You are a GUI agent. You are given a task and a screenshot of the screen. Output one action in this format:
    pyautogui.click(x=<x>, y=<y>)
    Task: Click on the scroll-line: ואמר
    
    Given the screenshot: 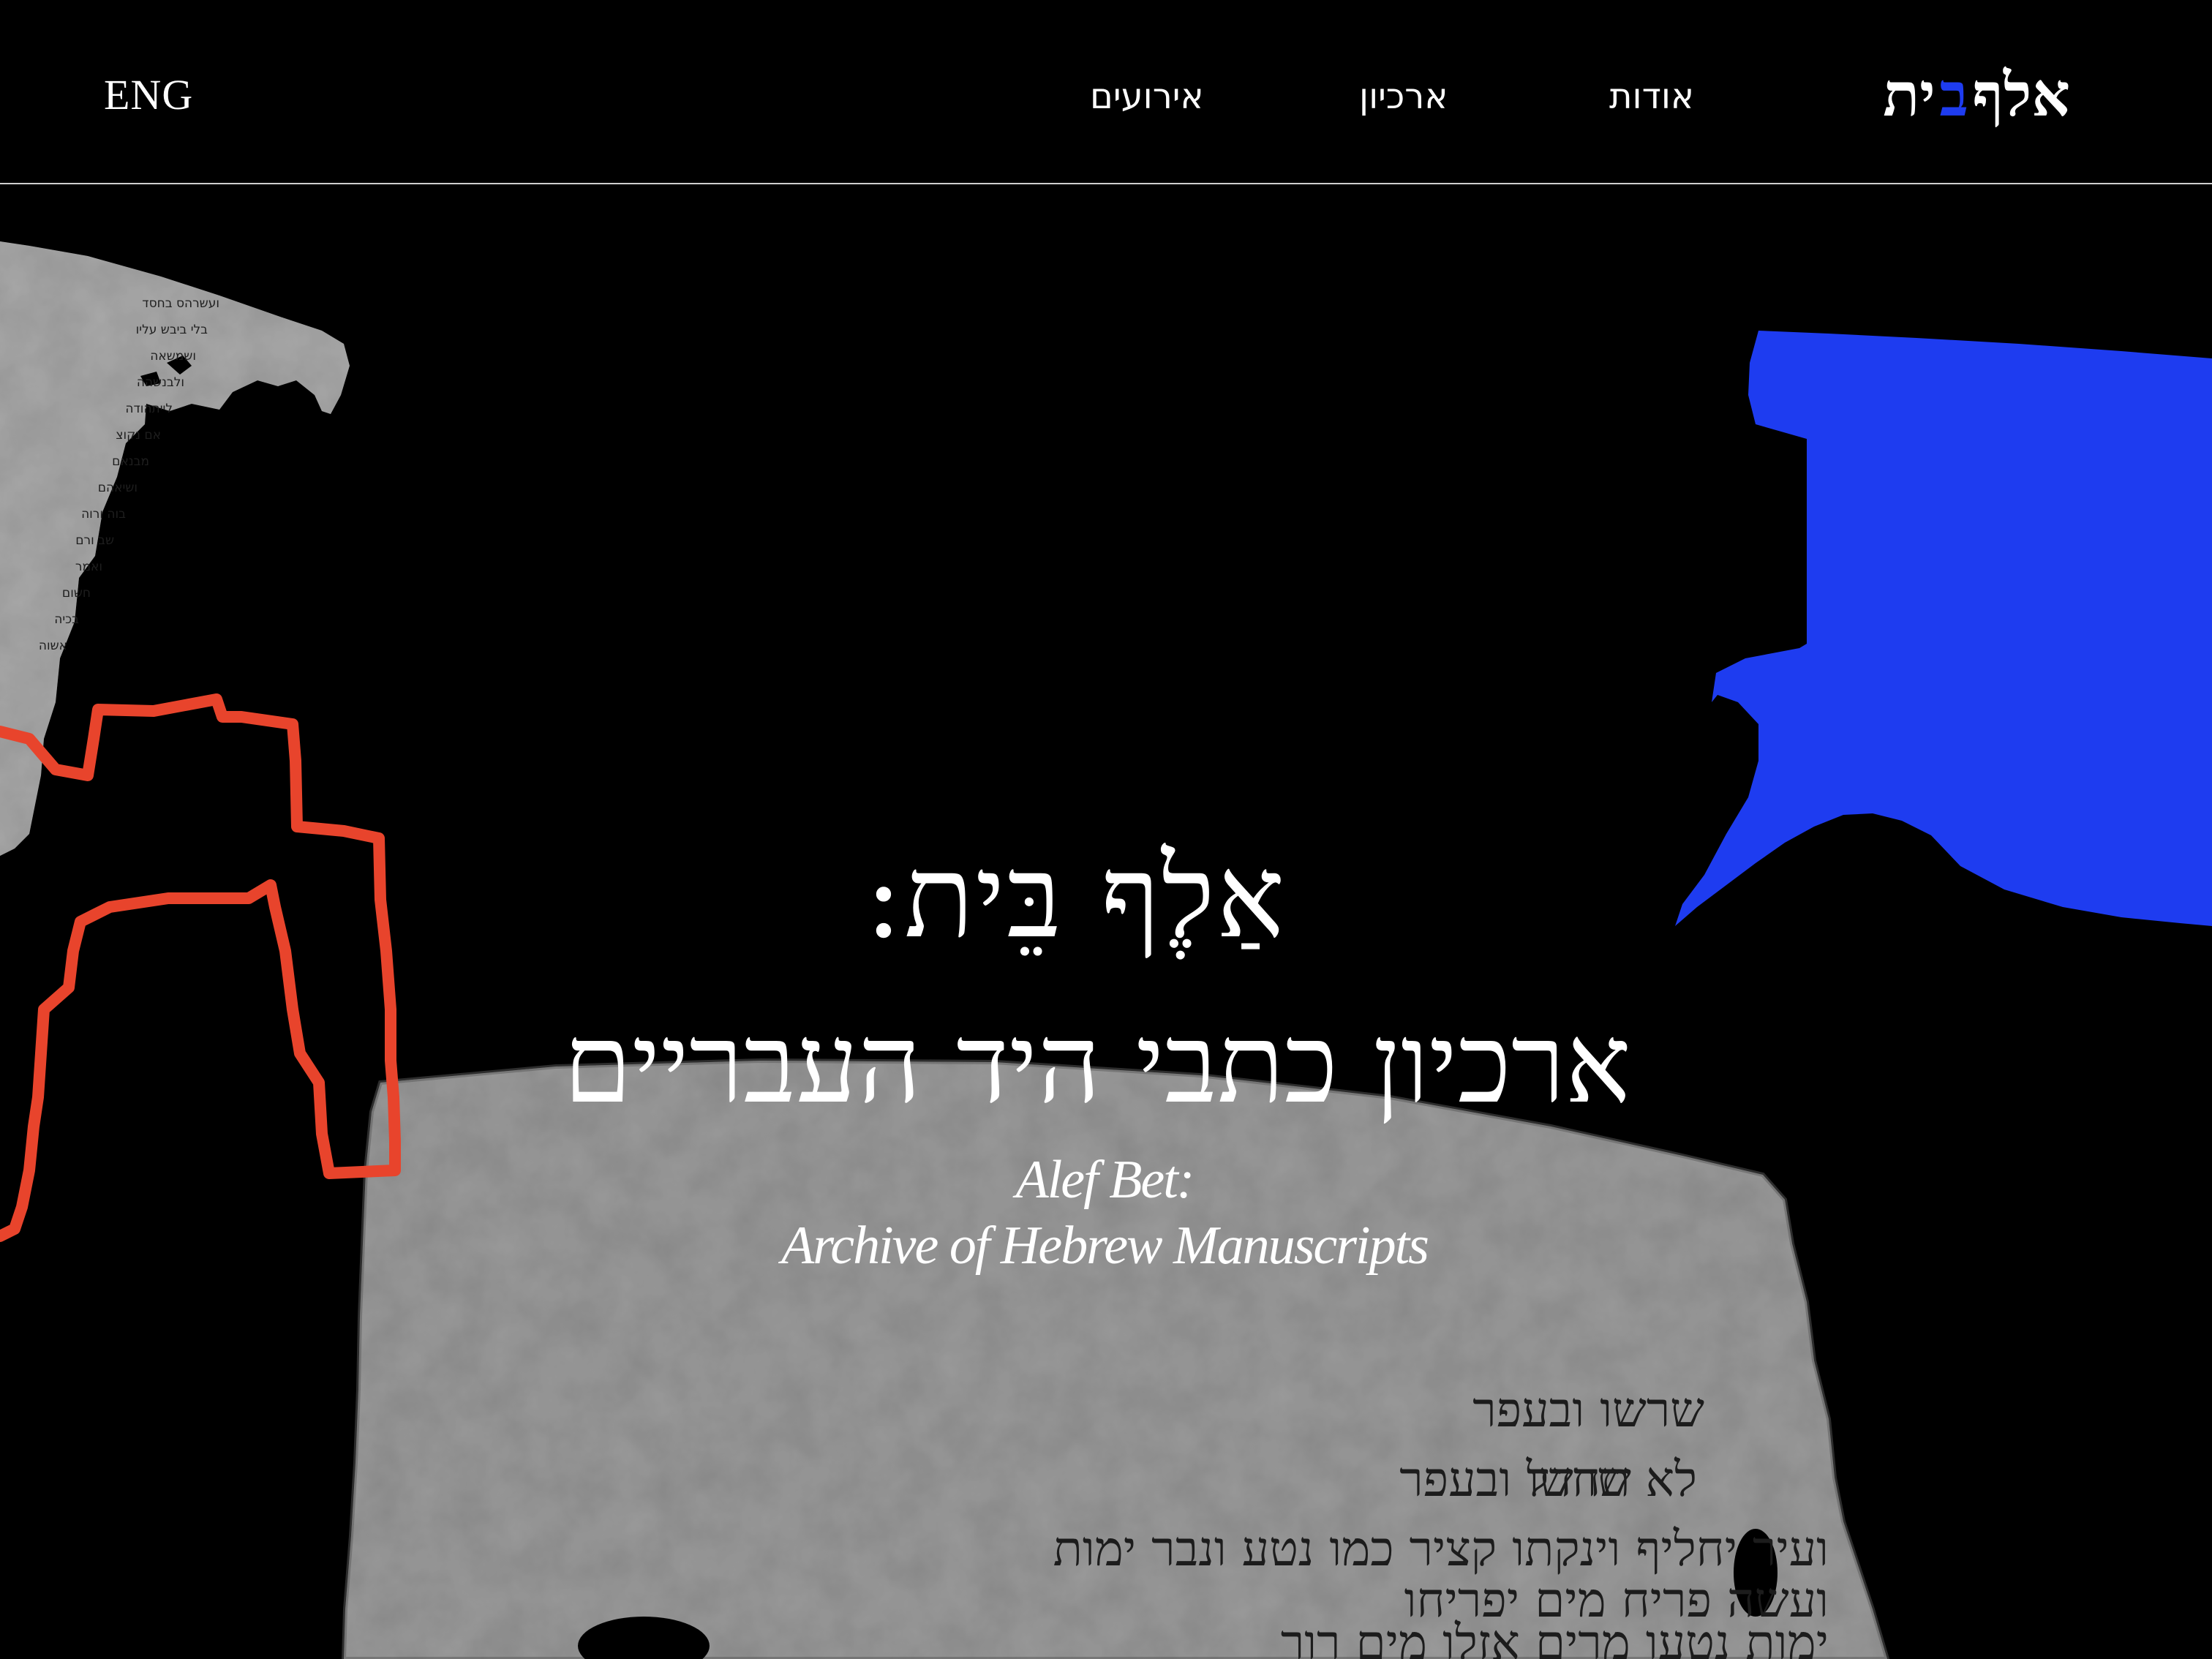 What is the action you would take?
    pyautogui.click(x=88, y=567)
    